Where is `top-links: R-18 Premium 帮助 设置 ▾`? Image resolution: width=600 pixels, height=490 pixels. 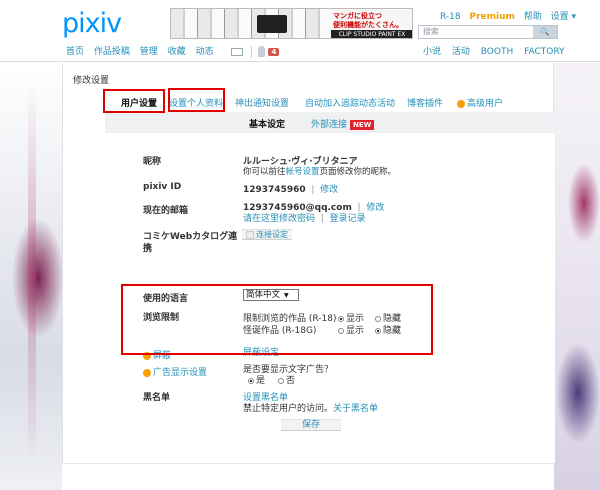 top-links: R-18 Premium 帮助 设置 ▾ is located at coordinates (511, 15).